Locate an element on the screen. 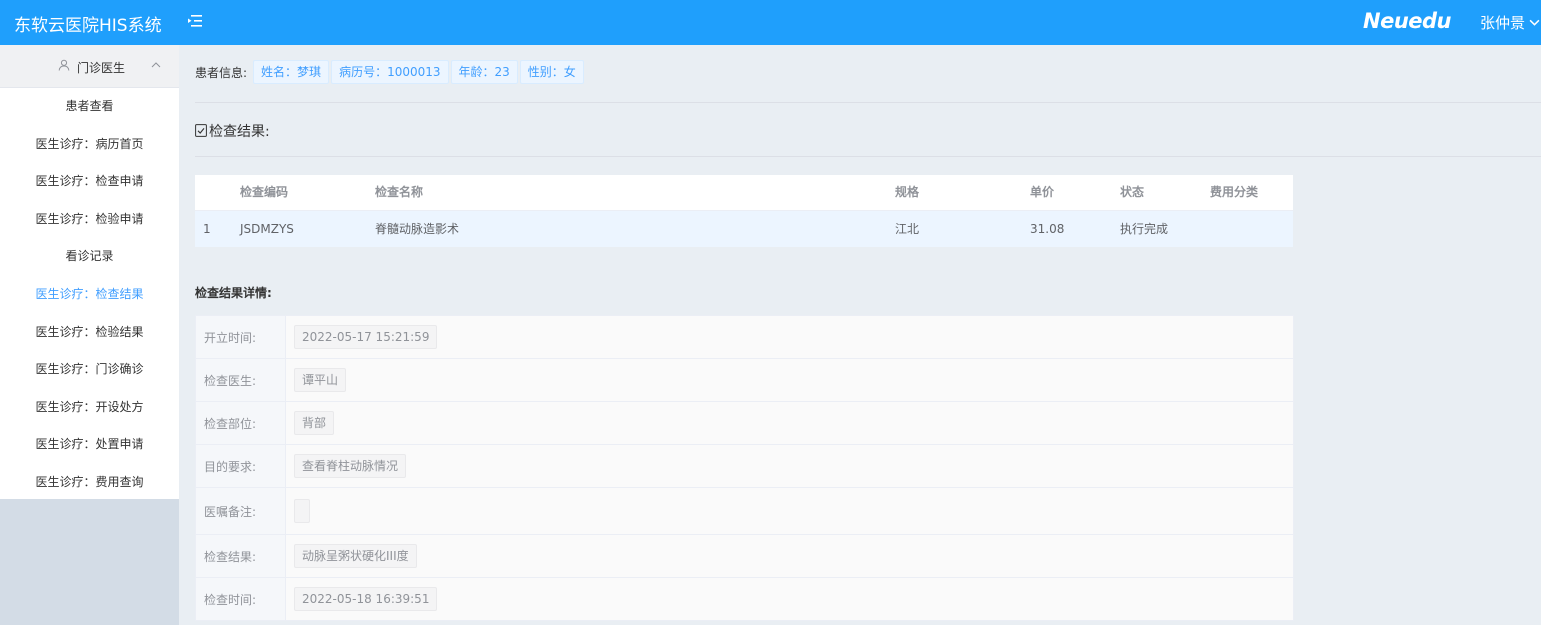 This screenshot has width=1541, height=625. detail-label: 检查部位: is located at coordinates (241, 423).